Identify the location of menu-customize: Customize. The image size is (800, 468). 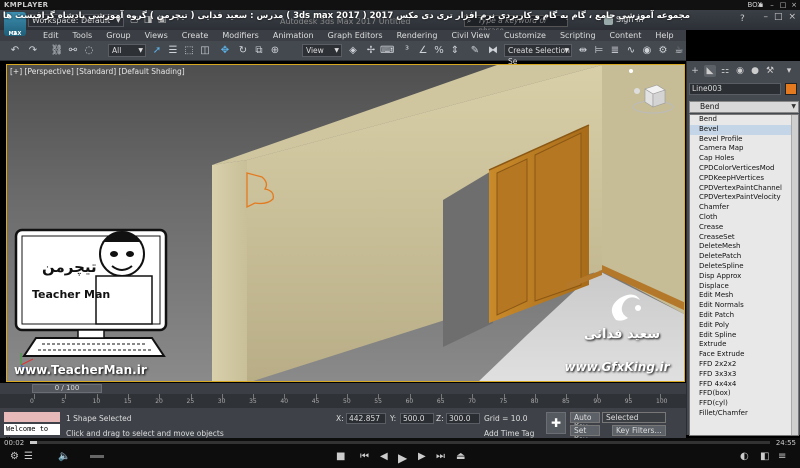
(525, 35).